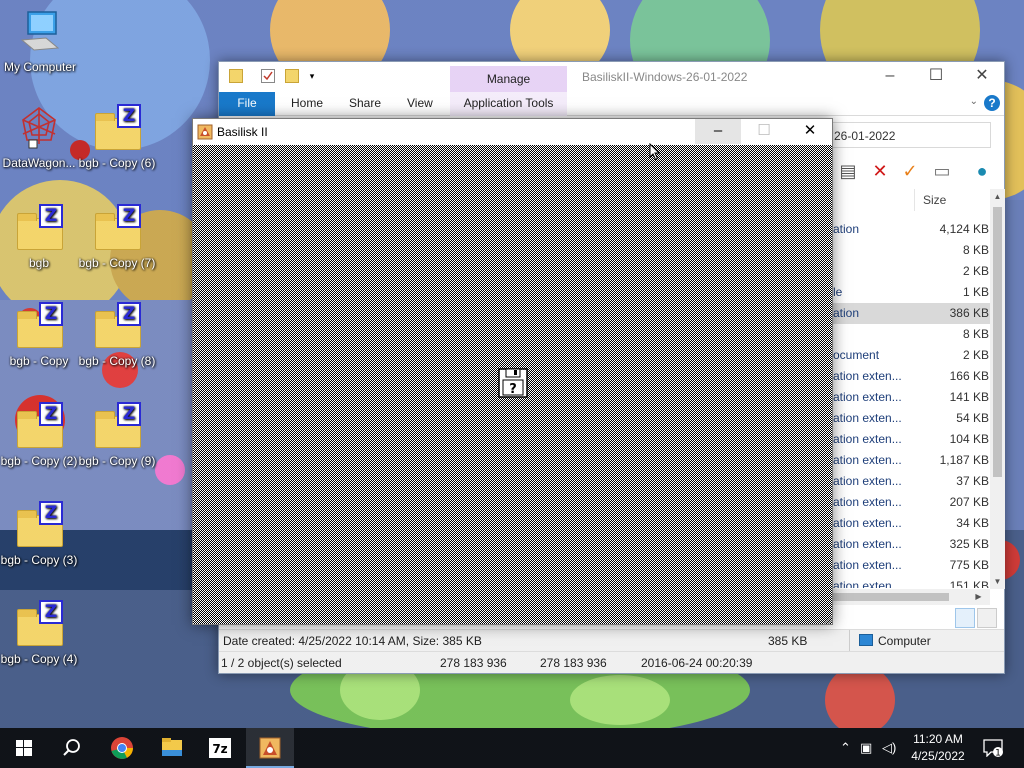 This screenshot has width=1024, height=768. What do you see at coordinates (420, 104) in the screenshot?
I see `tab-view: View` at bounding box center [420, 104].